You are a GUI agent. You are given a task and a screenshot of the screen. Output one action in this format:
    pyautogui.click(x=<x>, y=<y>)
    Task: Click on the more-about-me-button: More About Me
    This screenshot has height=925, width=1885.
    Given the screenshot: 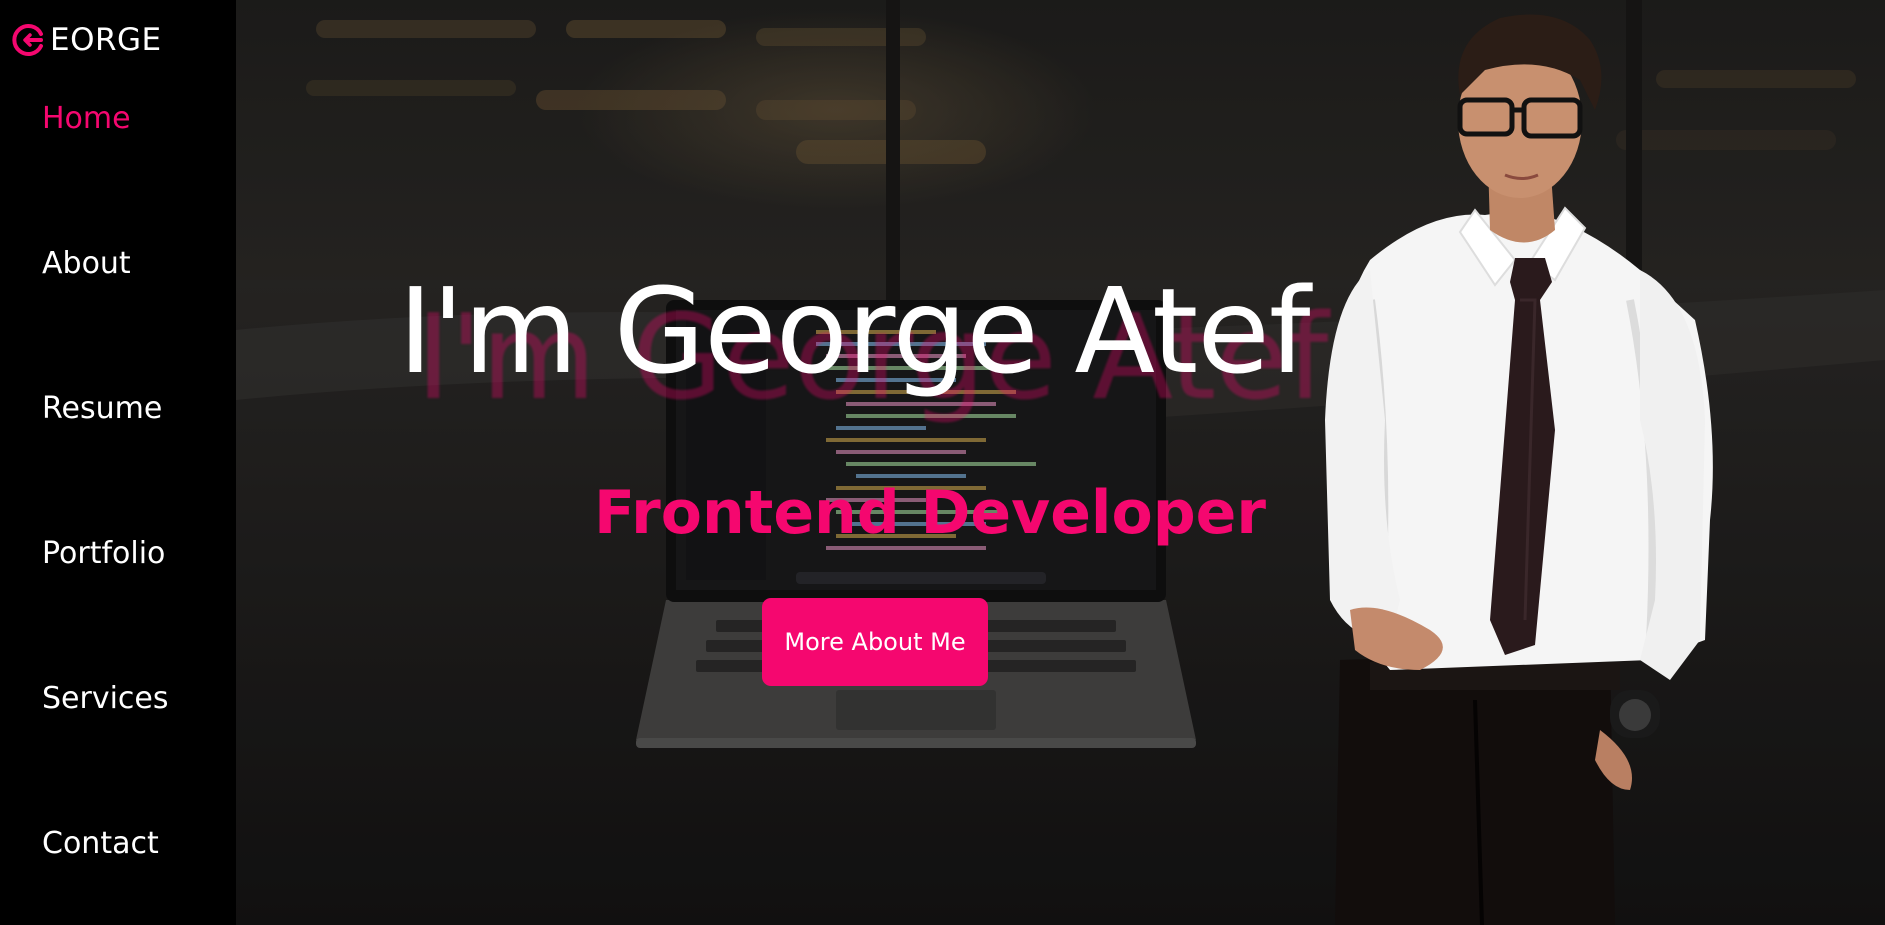 What is the action you would take?
    pyautogui.click(x=875, y=642)
    